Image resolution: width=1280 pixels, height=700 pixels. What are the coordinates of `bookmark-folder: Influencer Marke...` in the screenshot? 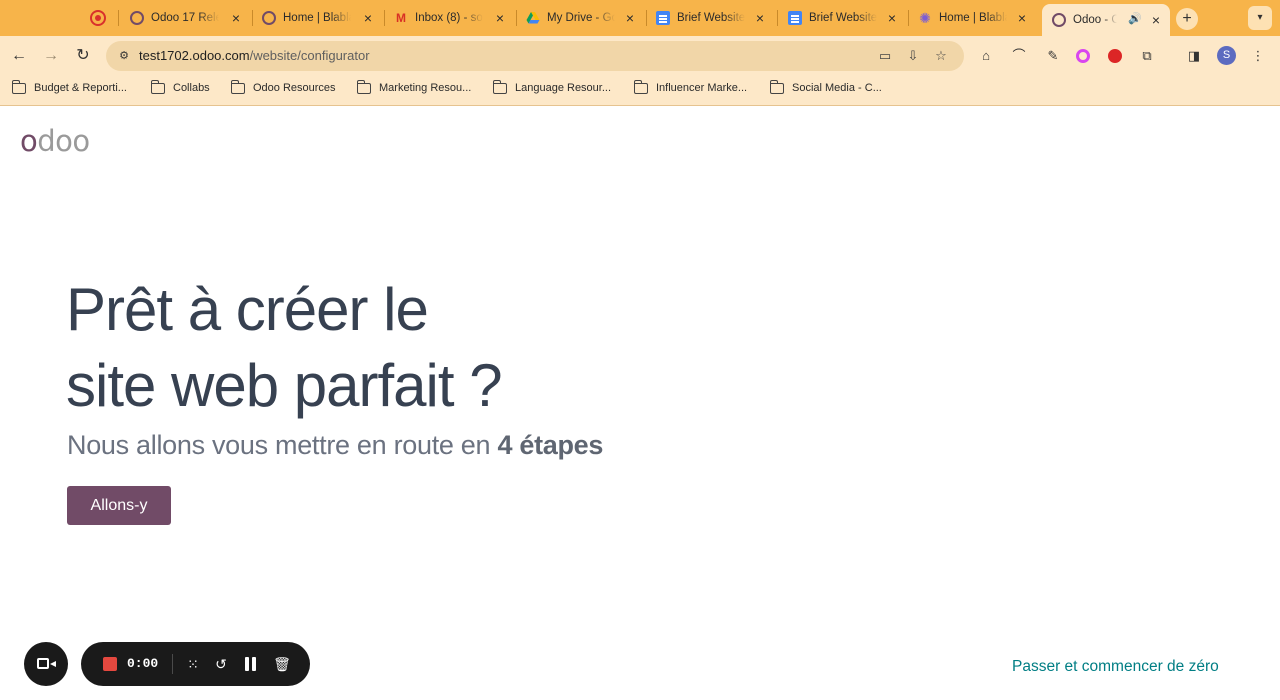 It's located at (690, 86).